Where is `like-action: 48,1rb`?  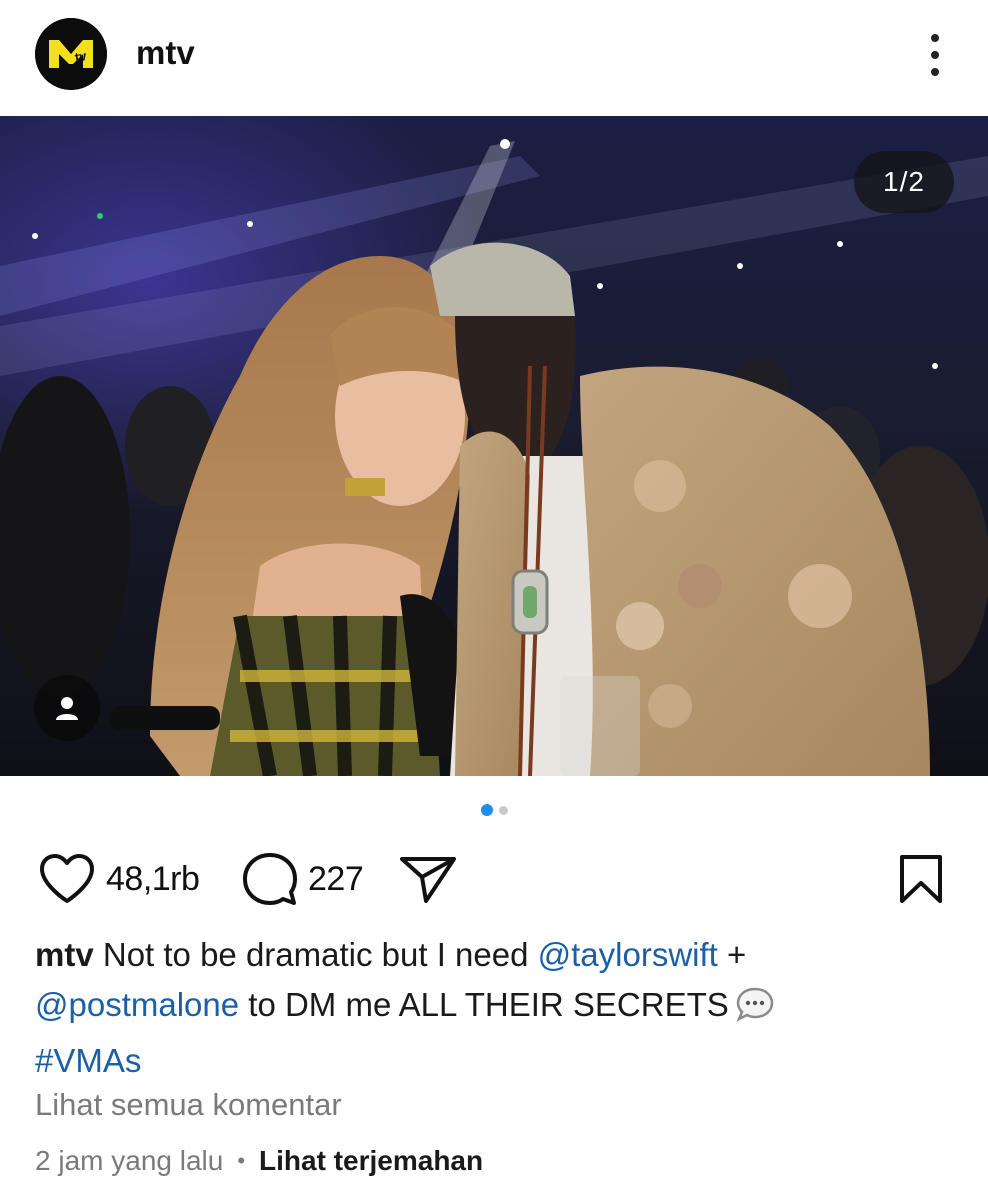 like-action: 48,1rb is located at coordinates (119, 879).